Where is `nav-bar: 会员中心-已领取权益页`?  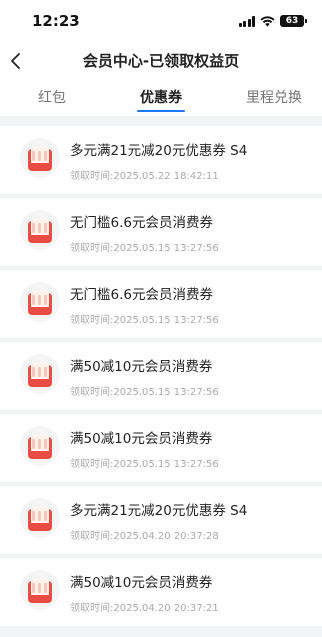
nav-bar: 会员中心-已领取权益页 is located at coordinates (161, 61).